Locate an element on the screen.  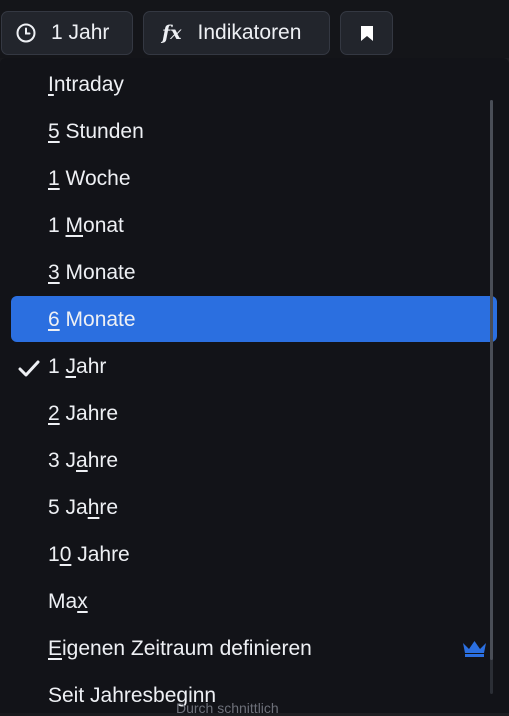
menu-item-max: Max is located at coordinates (68, 601).